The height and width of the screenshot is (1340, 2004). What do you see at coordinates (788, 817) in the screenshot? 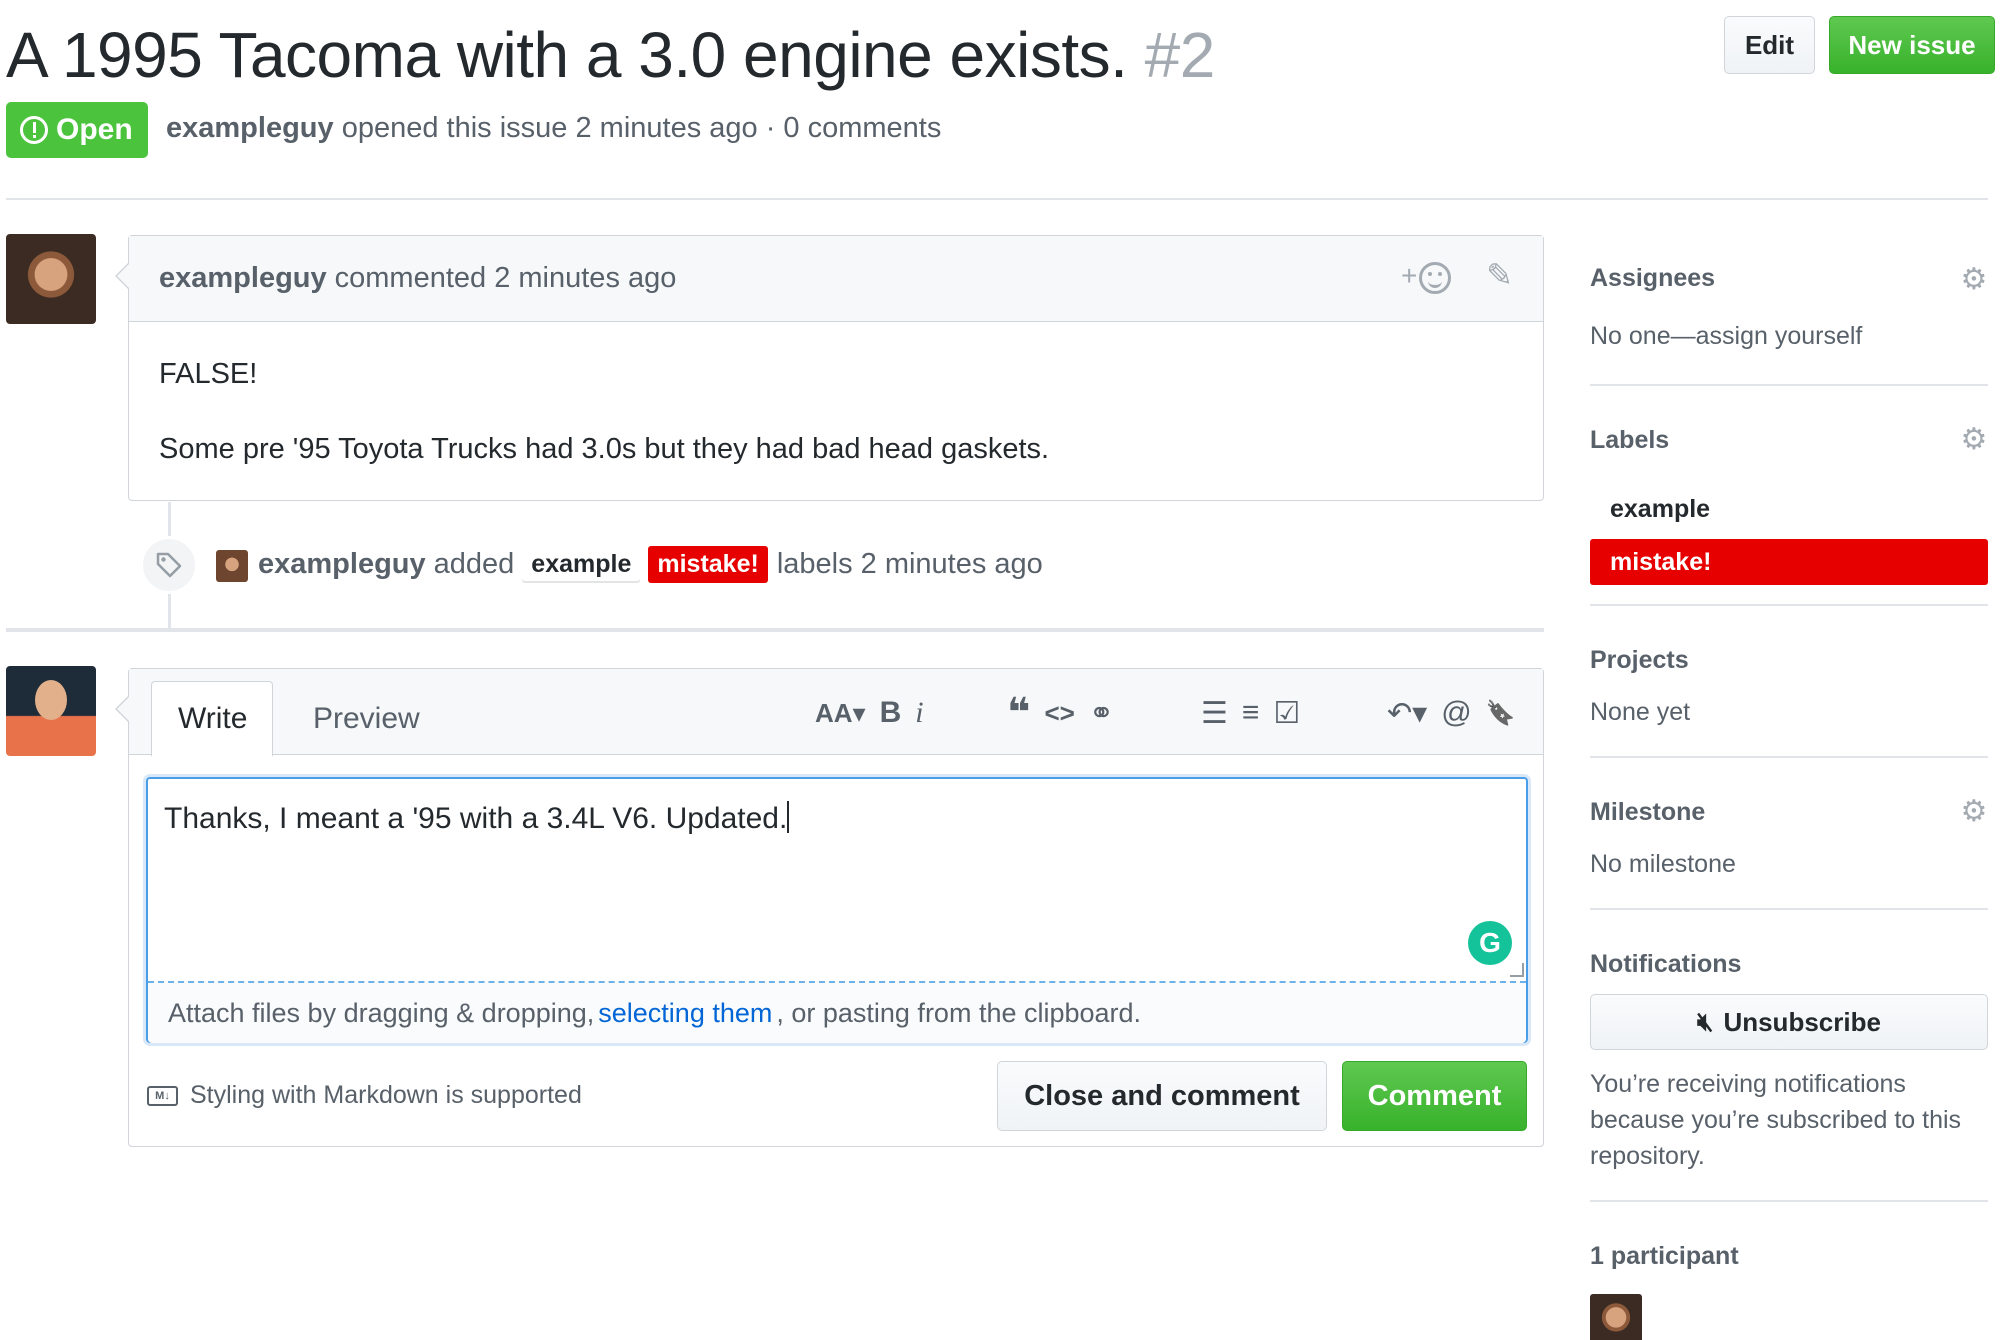
I see `text-caret` at bounding box center [788, 817].